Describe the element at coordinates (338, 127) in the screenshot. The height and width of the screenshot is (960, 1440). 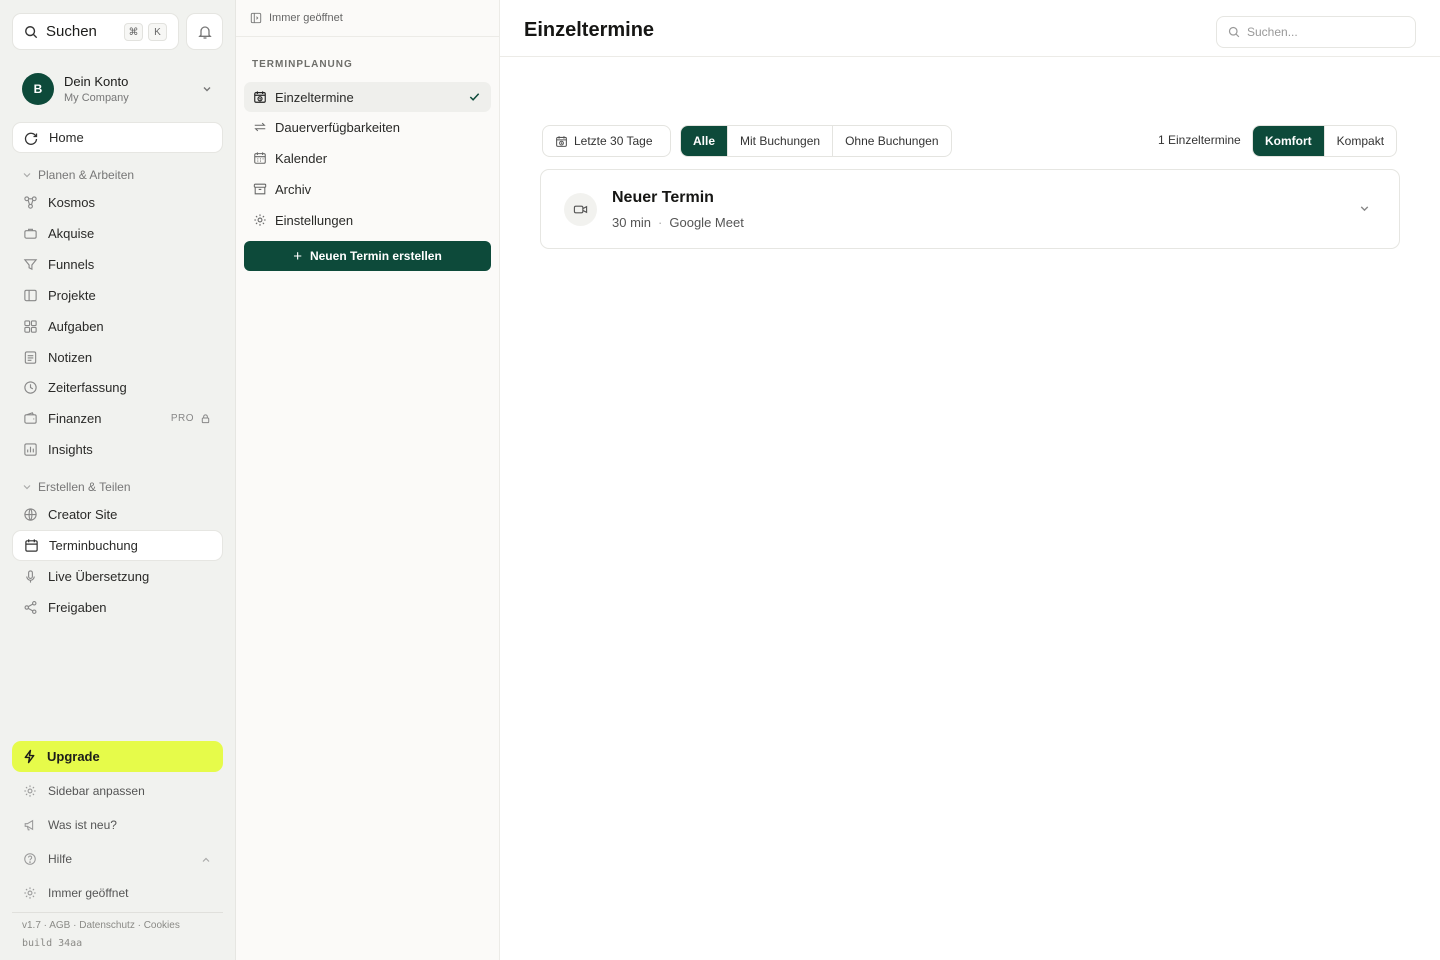
I see `panel-item-label: Dauerverfügbarkeiten` at that location.